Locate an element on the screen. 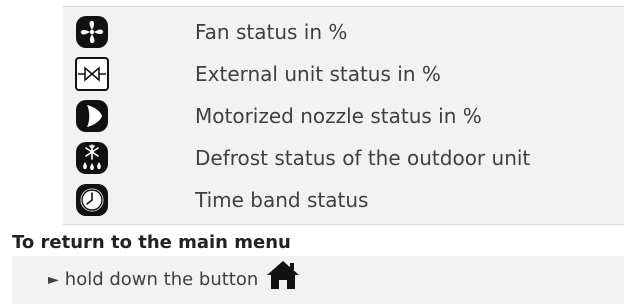 This screenshot has width=635, height=307. clock-icon is located at coordinates (92, 200).